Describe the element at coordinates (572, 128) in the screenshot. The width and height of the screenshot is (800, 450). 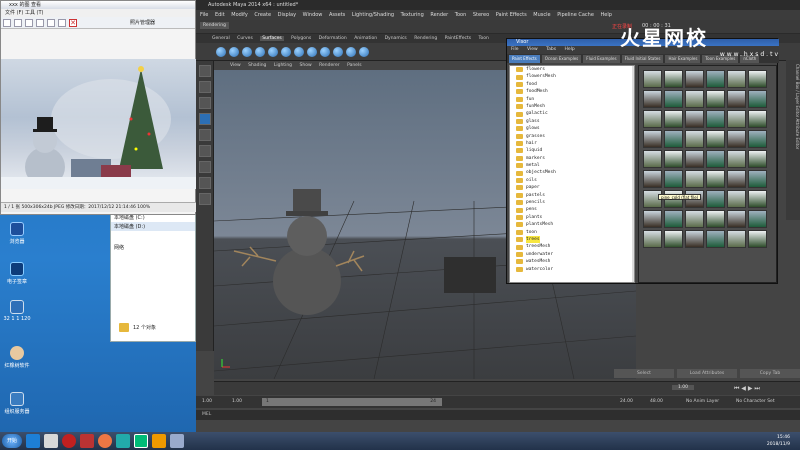
I see `folder-item: glows` at that location.